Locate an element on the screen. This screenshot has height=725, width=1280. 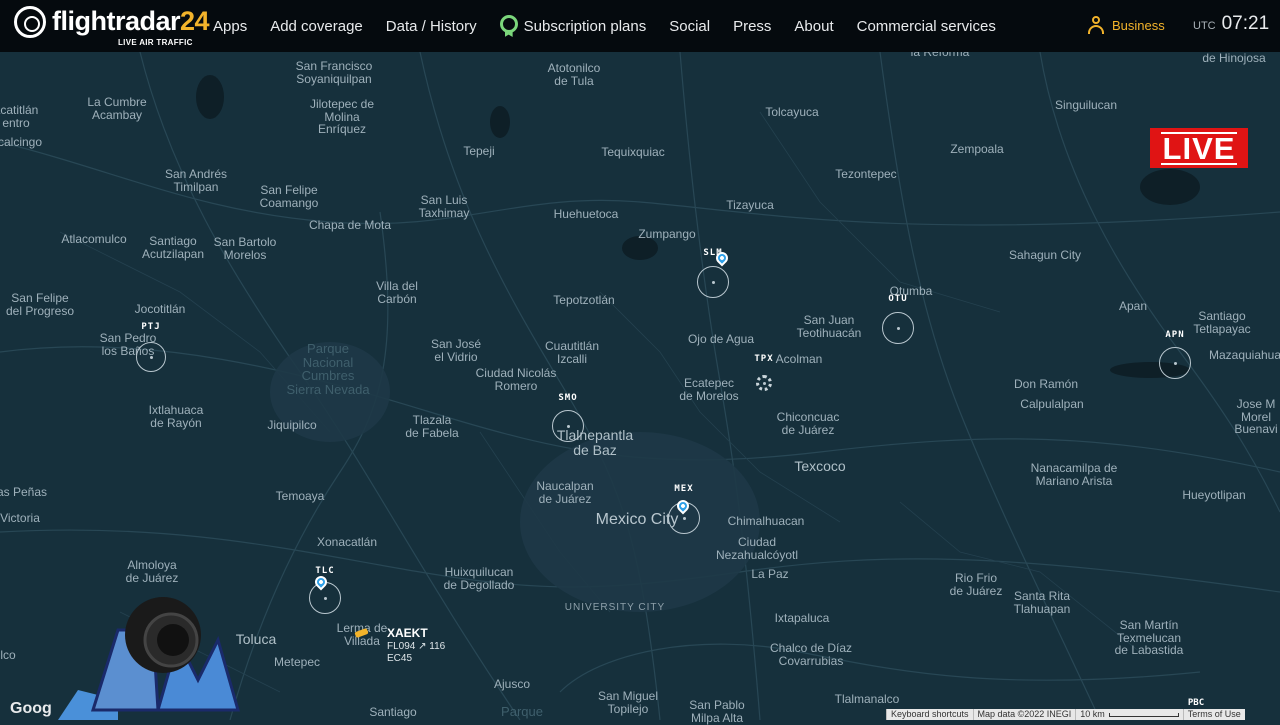
place-label: UNIVERSITY CITY is located at coordinates (615, 607).